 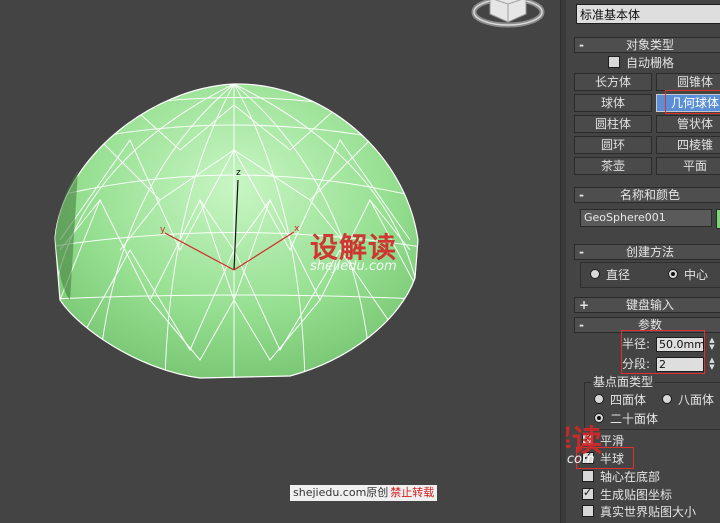 I want to click on radio-tetra-label: 四面体, so click(x=628, y=400).